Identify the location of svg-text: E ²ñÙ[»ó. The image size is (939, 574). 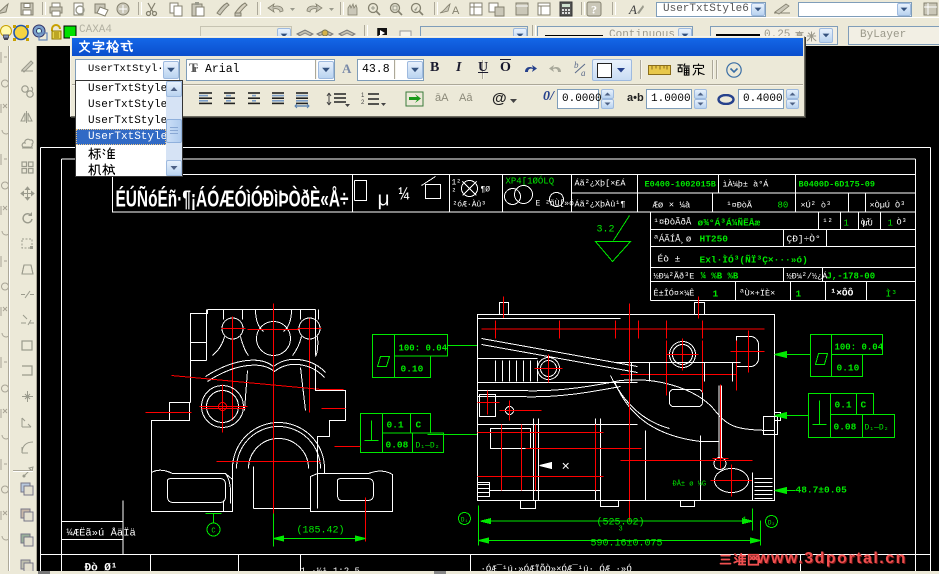
(555, 204).